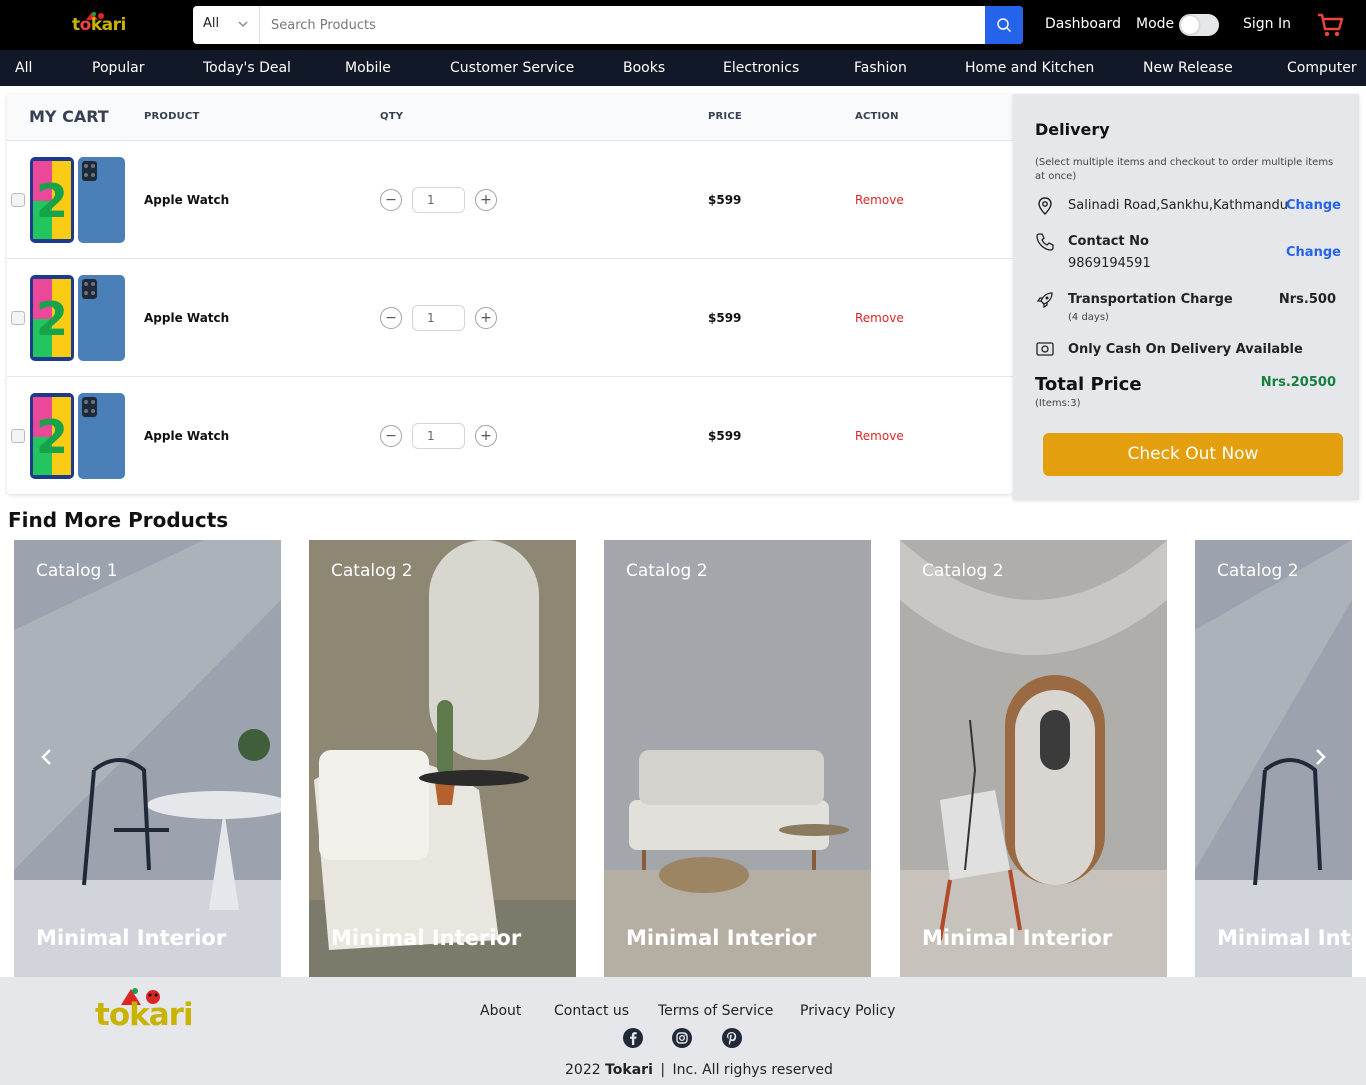 The image size is (1366, 1085). I want to click on category-home-kitchen: Home and Kitchen, so click(1029, 68).